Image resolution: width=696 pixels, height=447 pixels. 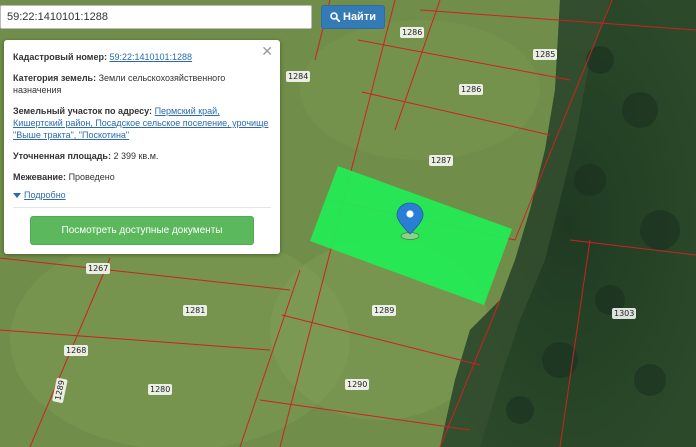 I want to click on search-input, so click(x=156, y=17).